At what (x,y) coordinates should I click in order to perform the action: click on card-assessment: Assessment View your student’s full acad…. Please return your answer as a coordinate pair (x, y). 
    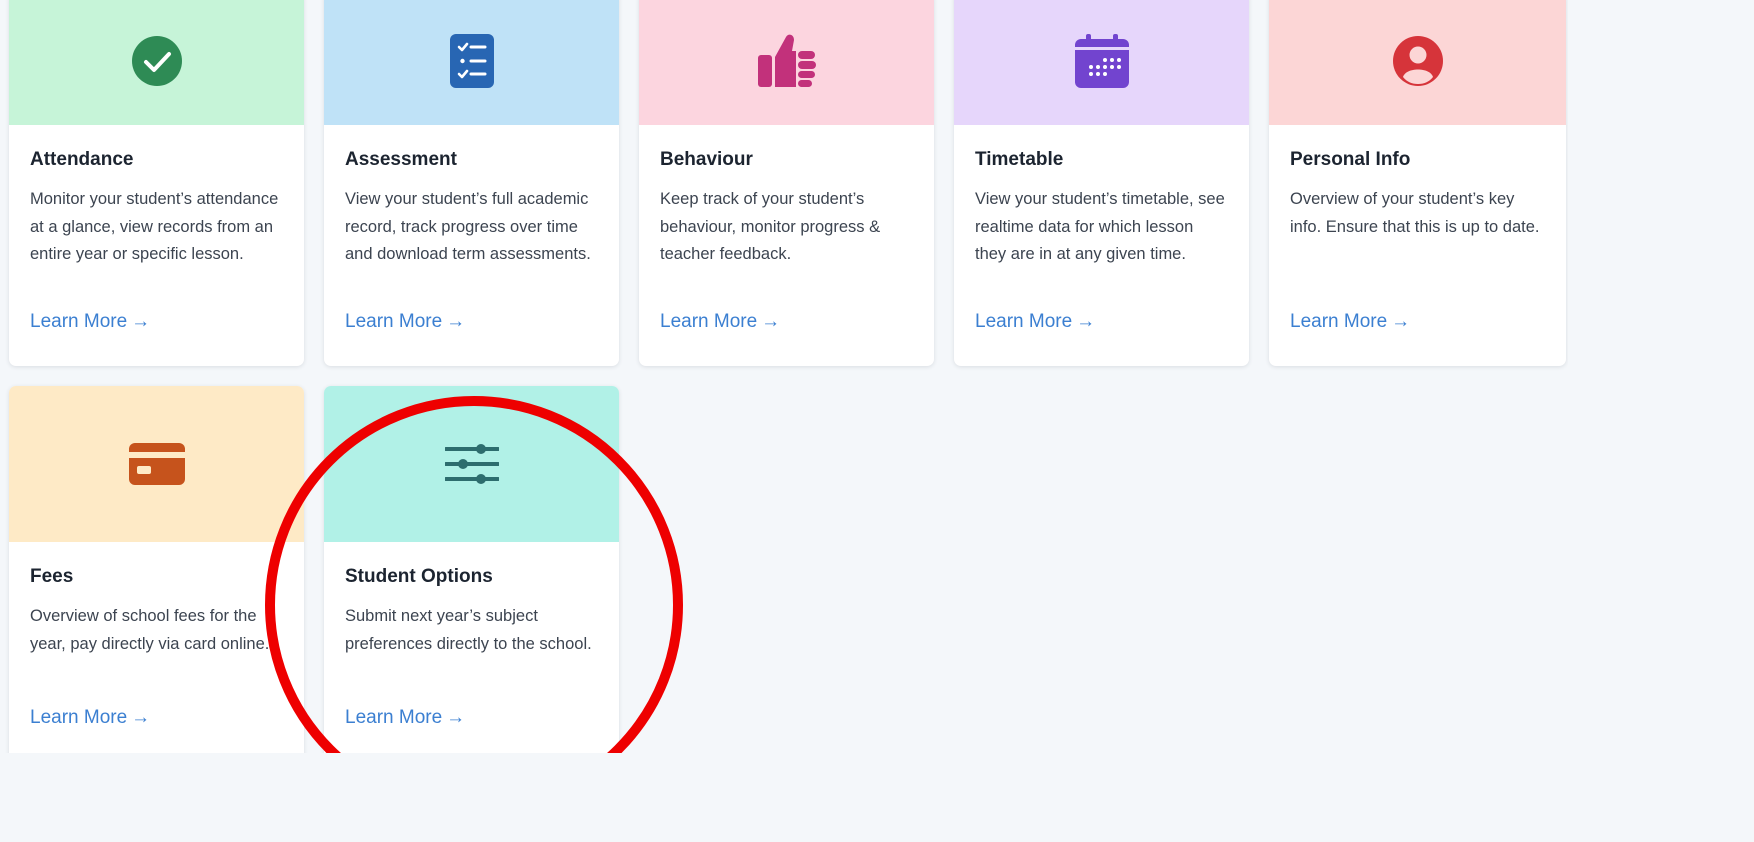
    Looking at the image, I should click on (471, 183).